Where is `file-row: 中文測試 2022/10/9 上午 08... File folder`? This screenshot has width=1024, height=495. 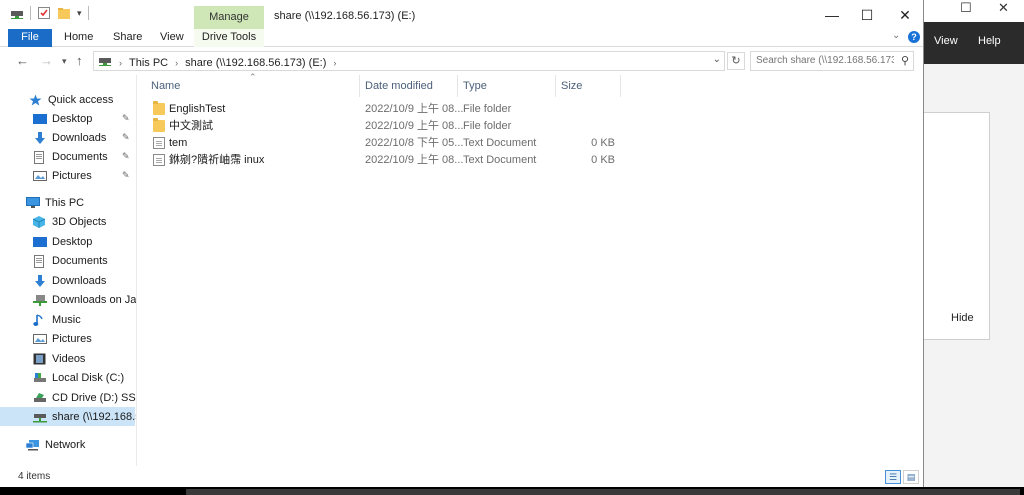
file-row: 中文測試 2022/10/9 上午 08... File folder is located at coordinates (382, 126).